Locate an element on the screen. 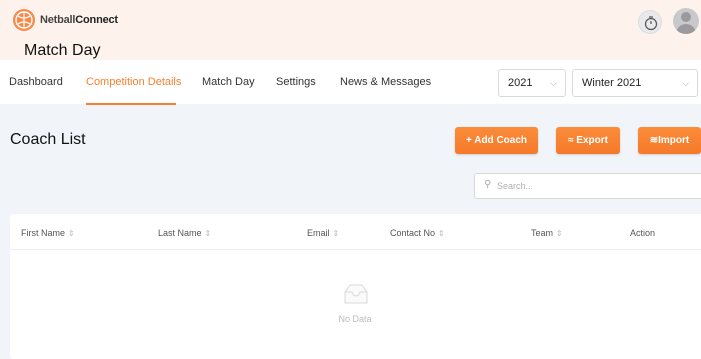 The image size is (701, 359). avatar-body is located at coordinates (686, 29).